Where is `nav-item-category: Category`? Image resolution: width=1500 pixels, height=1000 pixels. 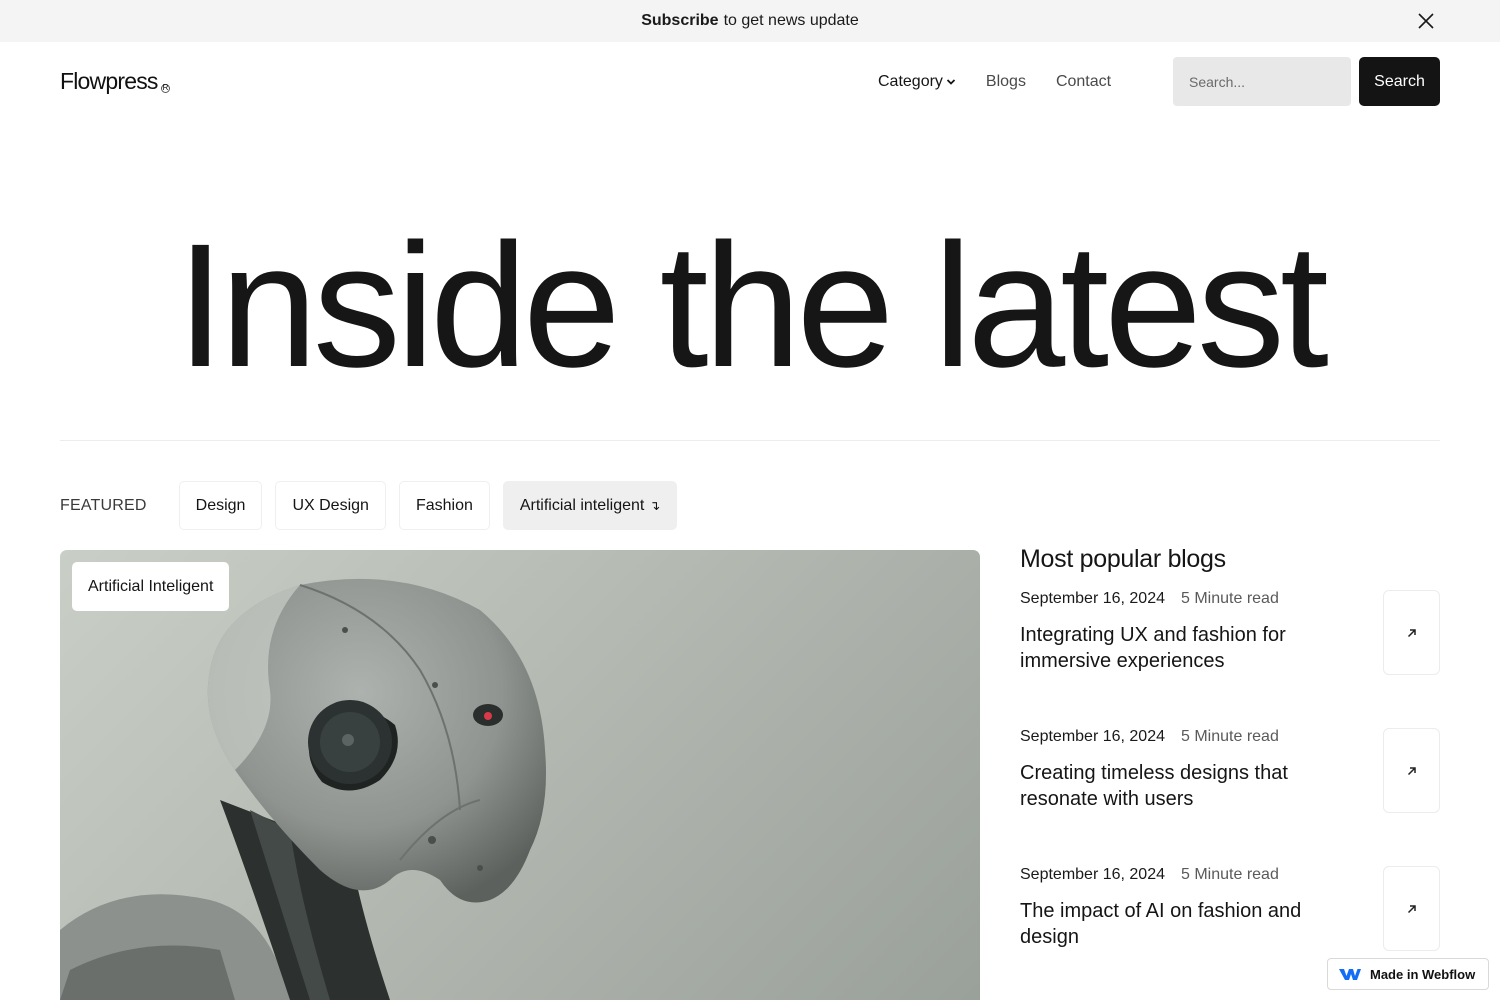
nav-item-category: Category is located at coordinates (917, 82).